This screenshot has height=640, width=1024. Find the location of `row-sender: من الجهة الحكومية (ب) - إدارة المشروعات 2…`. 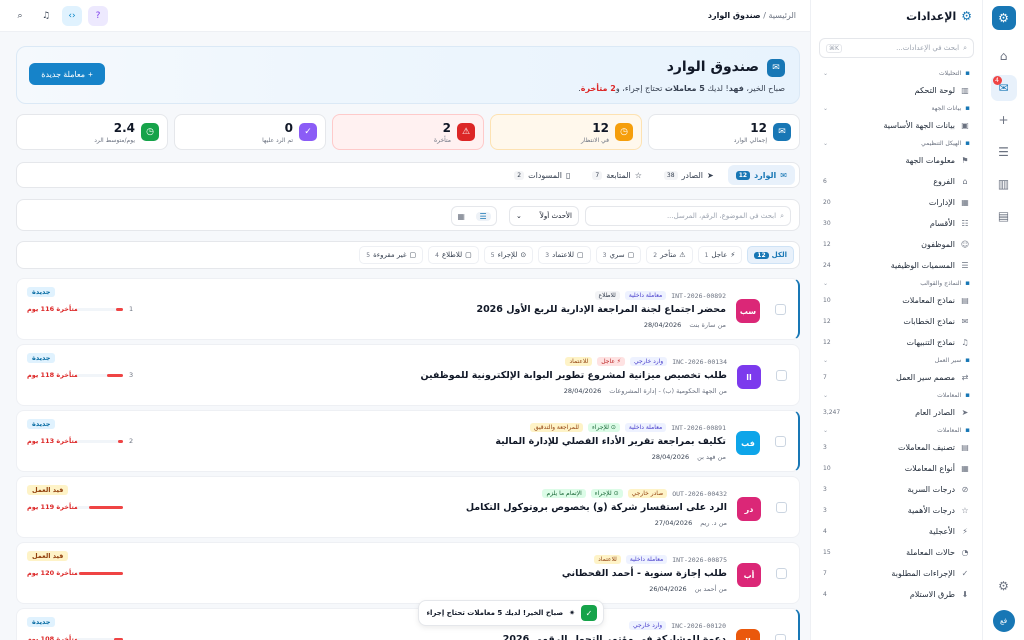

row-sender: من الجهة الحكومية (ب) - إدارة المشروعات 2… is located at coordinates (645, 391).